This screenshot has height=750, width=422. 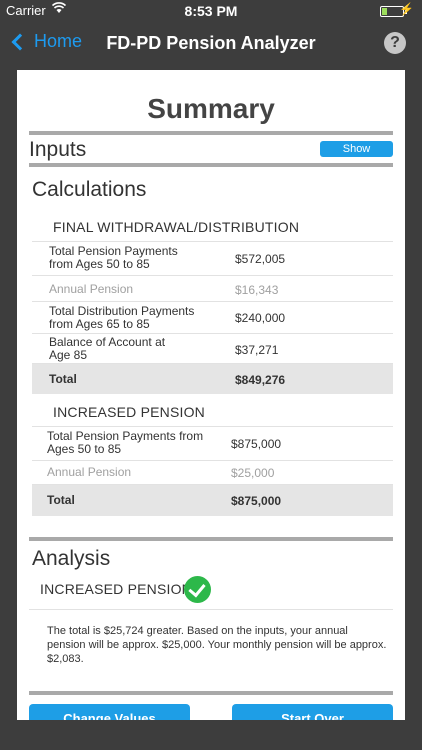 What do you see at coordinates (129, 412) in the screenshot?
I see `increased-pension-heading: INCREASED PENSION` at bounding box center [129, 412].